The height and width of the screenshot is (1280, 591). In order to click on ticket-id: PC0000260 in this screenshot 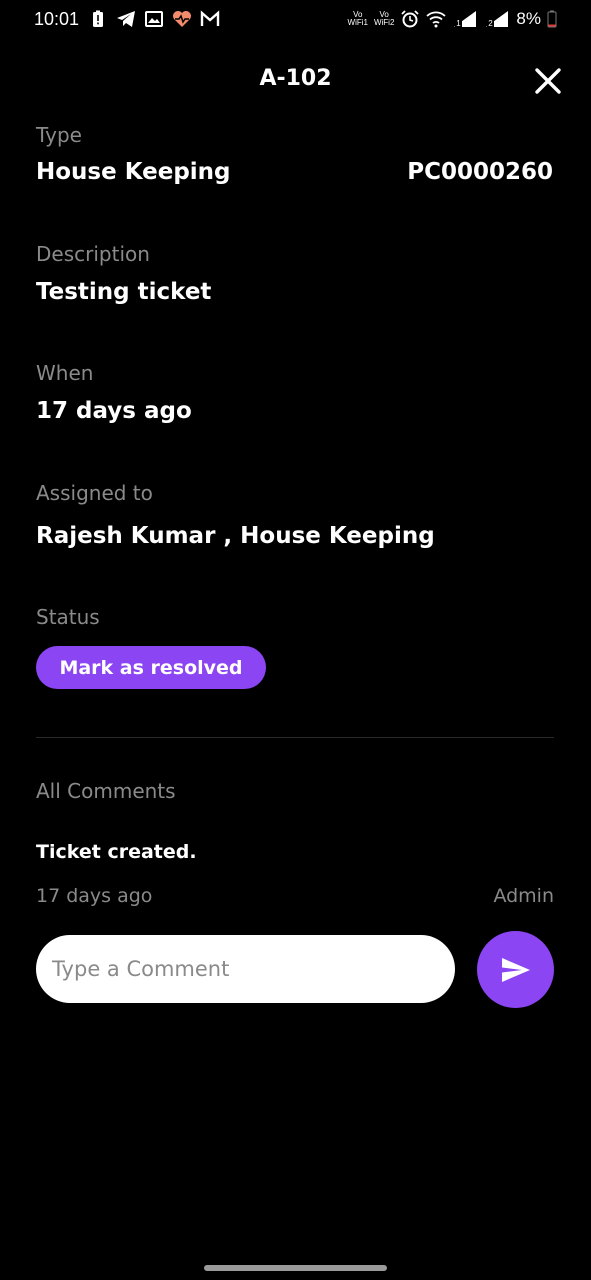, I will do `click(480, 172)`.